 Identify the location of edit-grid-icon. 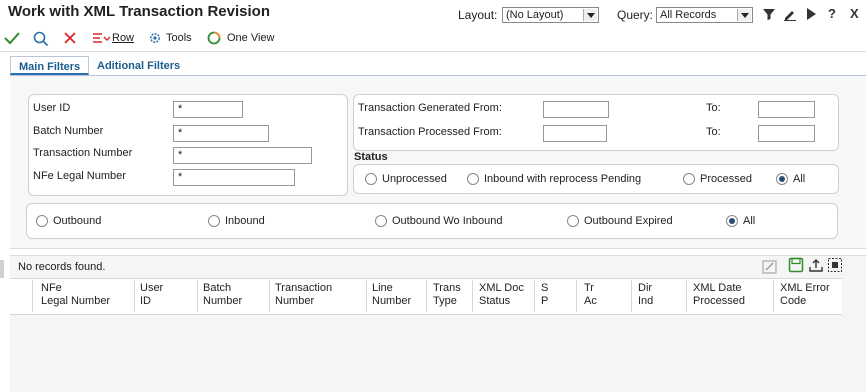
(770, 267).